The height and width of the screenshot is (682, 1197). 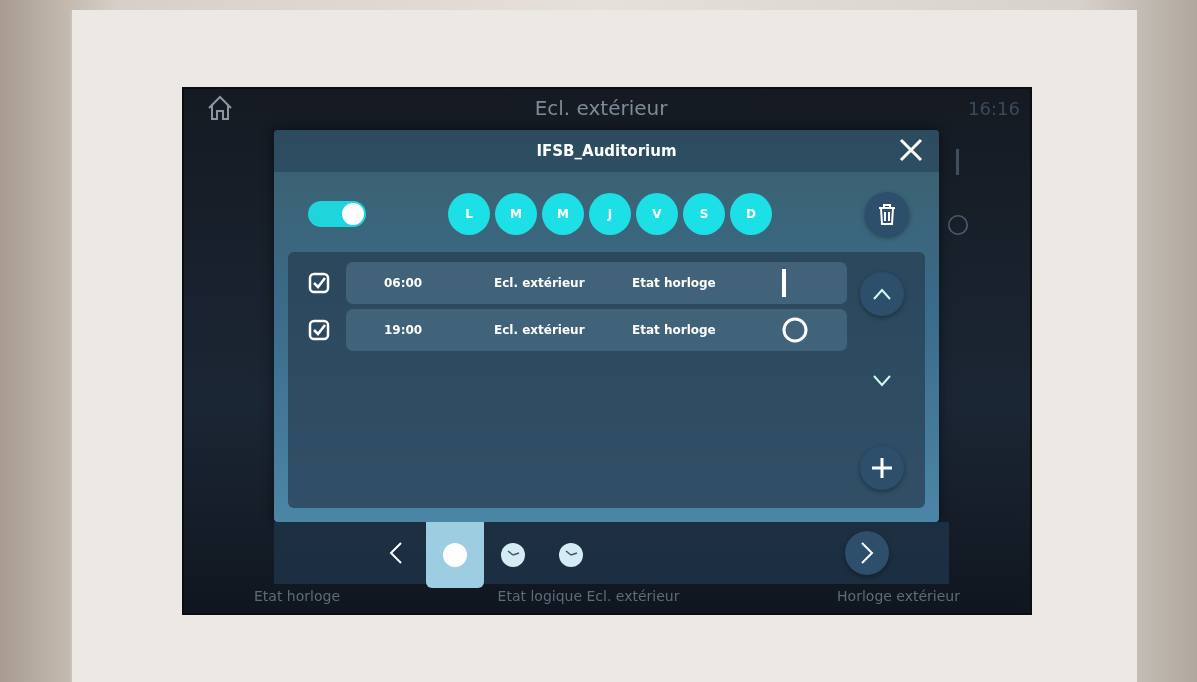 I want to click on trash-icon, so click(x=887, y=214).